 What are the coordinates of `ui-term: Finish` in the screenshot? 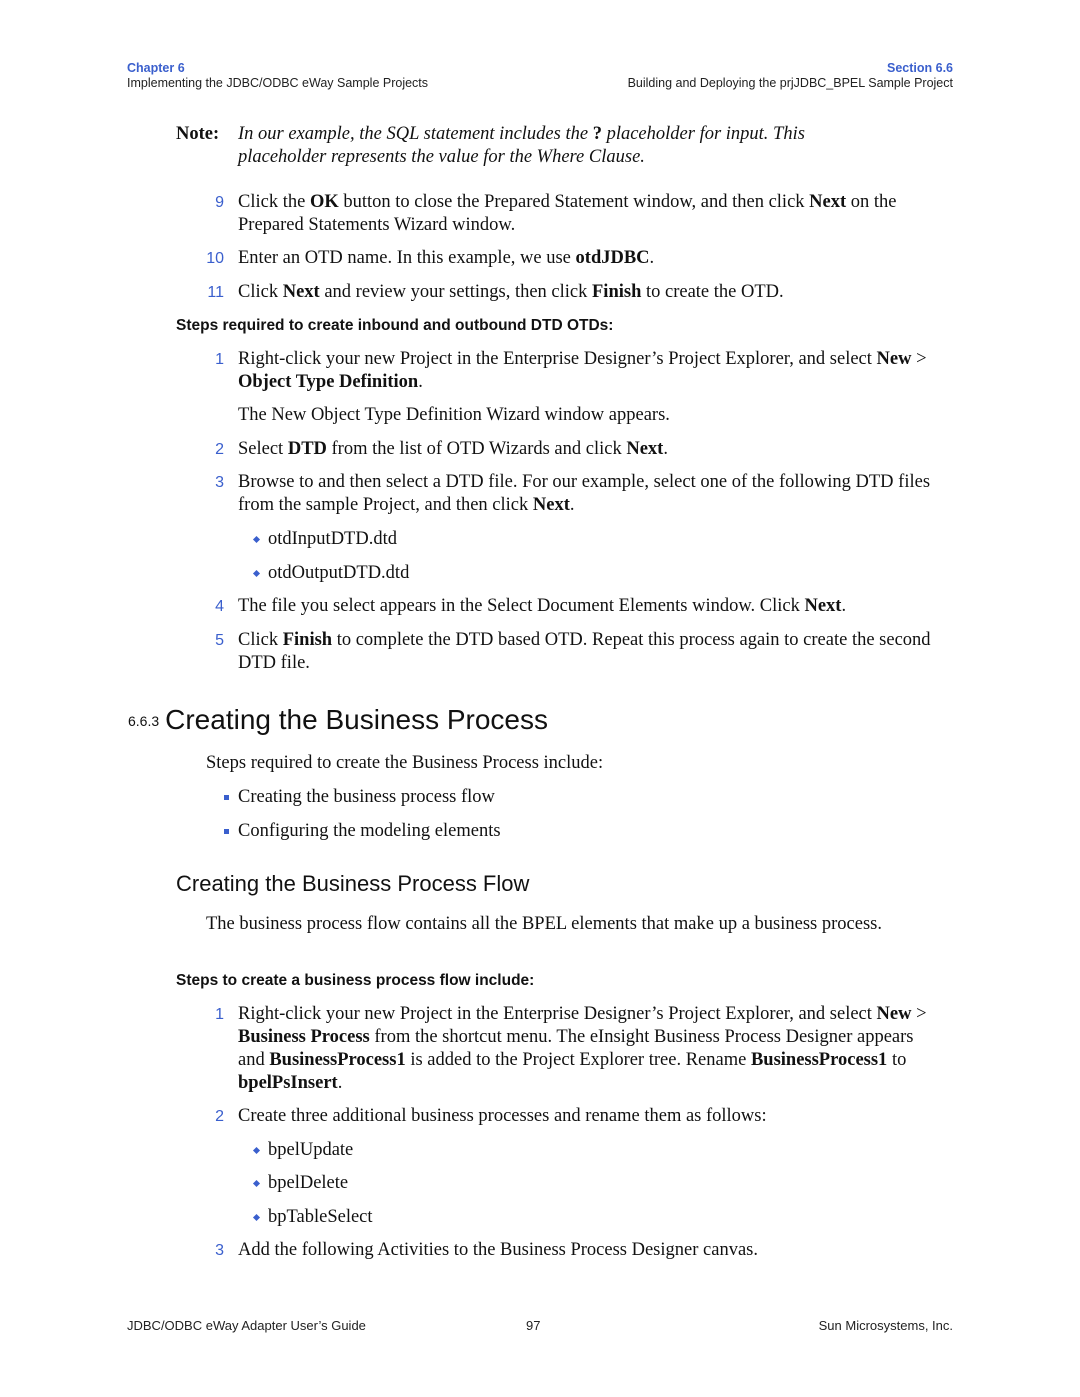 It's located at (617, 292).